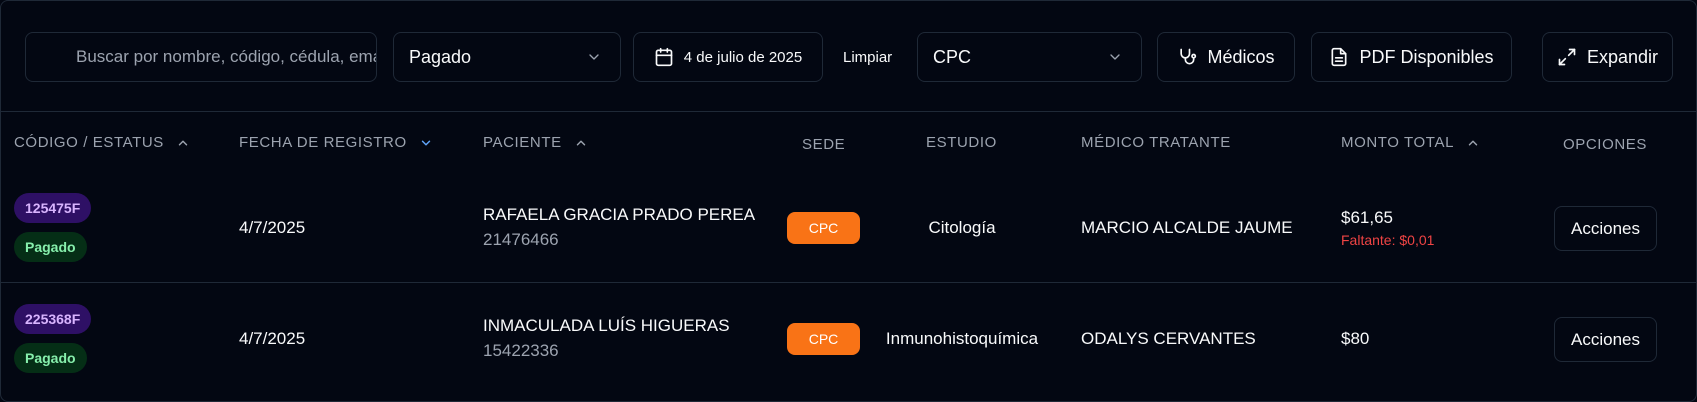 This screenshot has height=402, width=1697. Describe the element at coordinates (664, 57) in the screenshot. I see `calendar-icon` at that location.